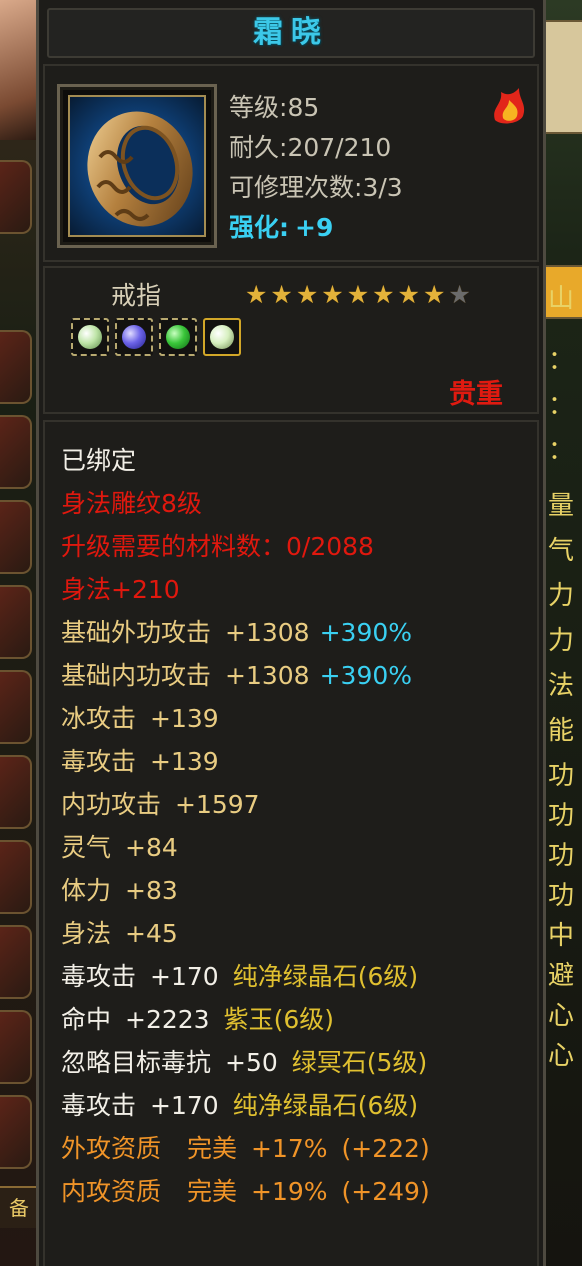 The width and height of the screenshot is (582, 1266). I want to click on stamina: 体力 +83, so click(119, 890).